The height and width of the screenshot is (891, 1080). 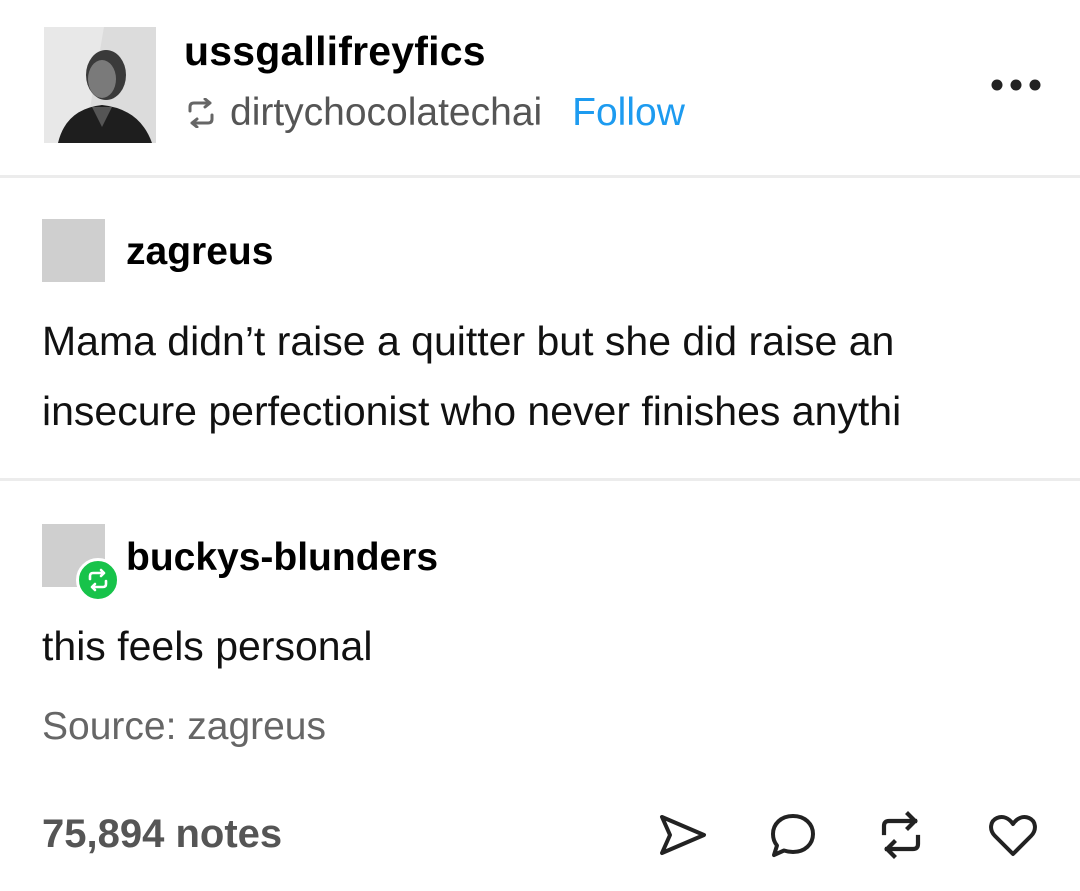 What do you see at coordinates (540, 176) in the screenshot?
I see `header-divider` at bounding box center [540, 176].